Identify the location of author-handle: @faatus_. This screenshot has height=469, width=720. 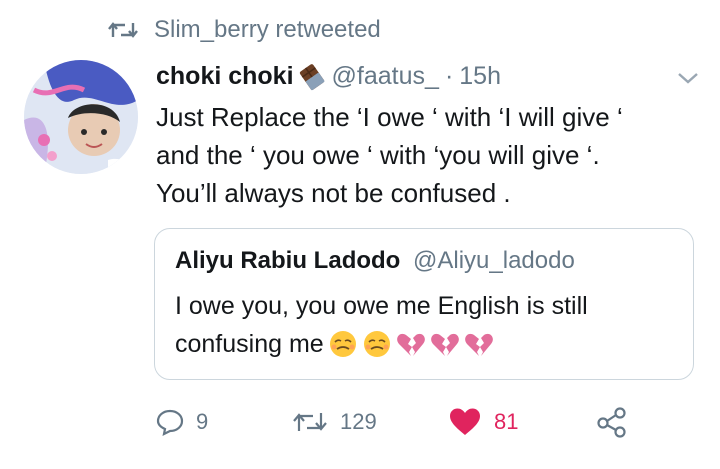
(385, 76).